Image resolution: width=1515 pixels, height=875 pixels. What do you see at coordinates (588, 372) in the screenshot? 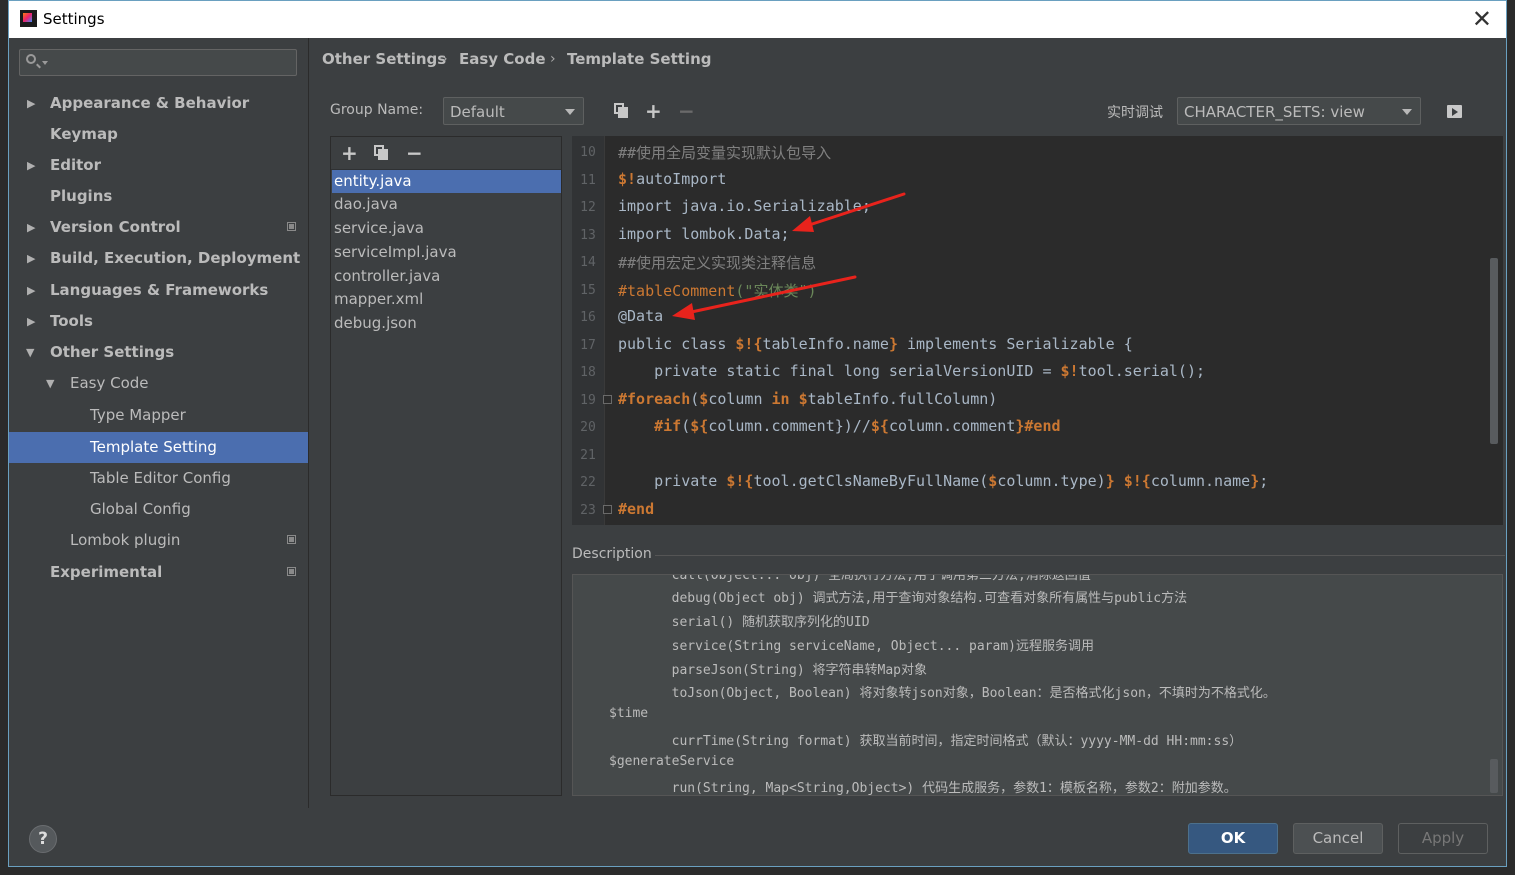
I see `line-number: 18` at bounding box center [588, 372].